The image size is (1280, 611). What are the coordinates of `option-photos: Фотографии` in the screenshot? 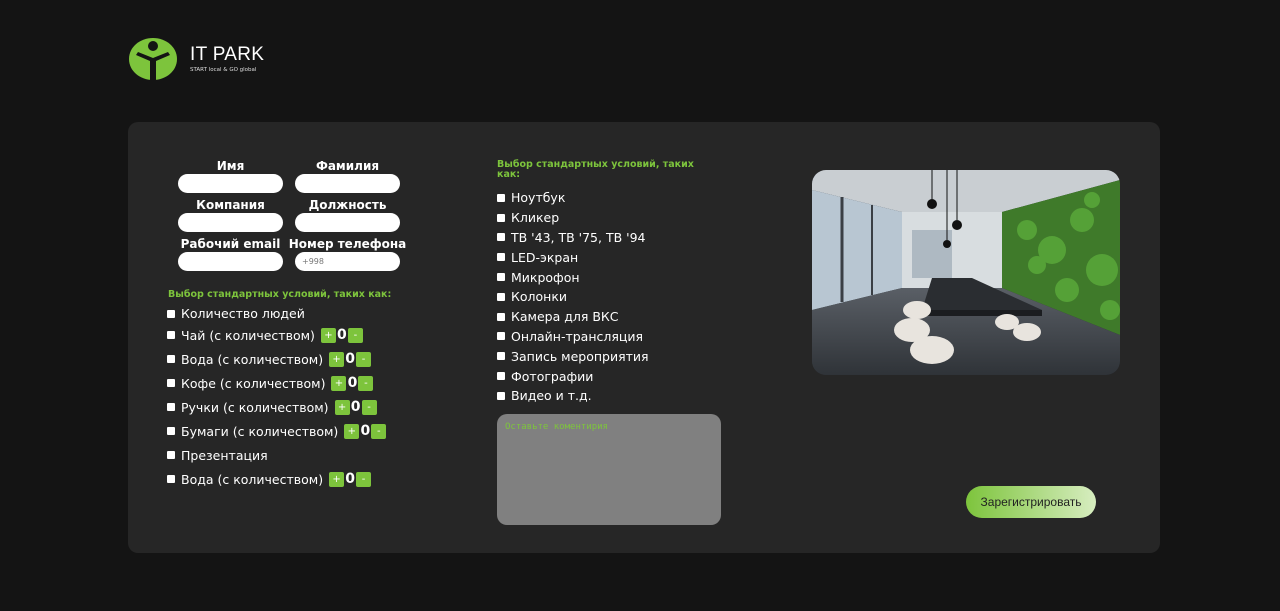 It's located at (573, 376).